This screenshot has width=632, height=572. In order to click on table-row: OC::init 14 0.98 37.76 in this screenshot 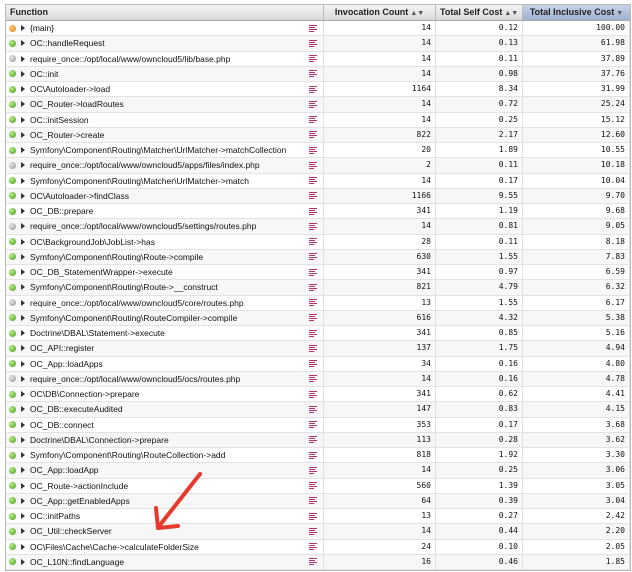, I will do `click(318, 74)`.